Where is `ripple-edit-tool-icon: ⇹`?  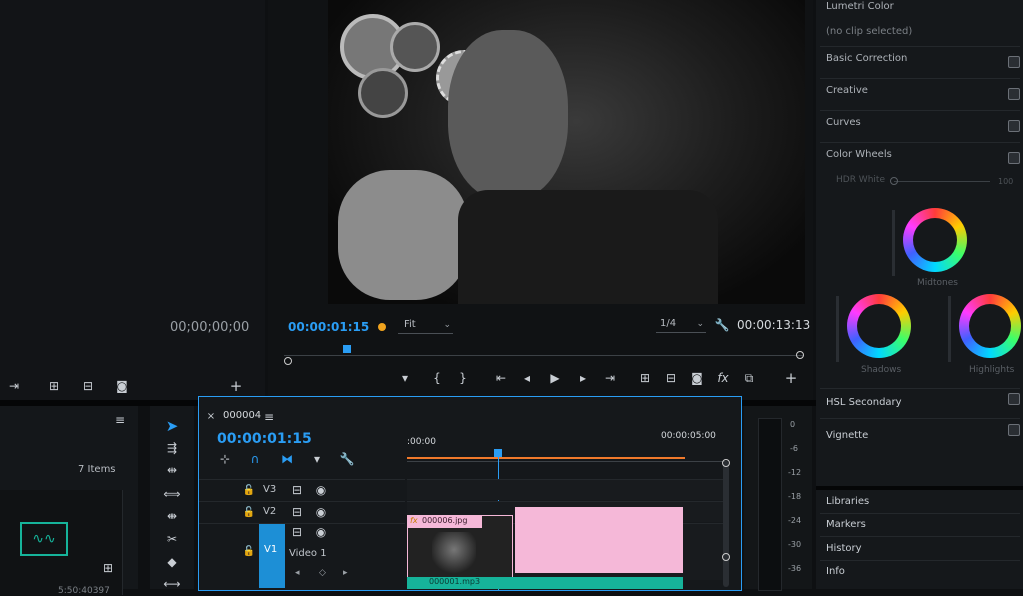 ripple-edit-tool-icon: ⇹ is located at coordinates (172, 470).